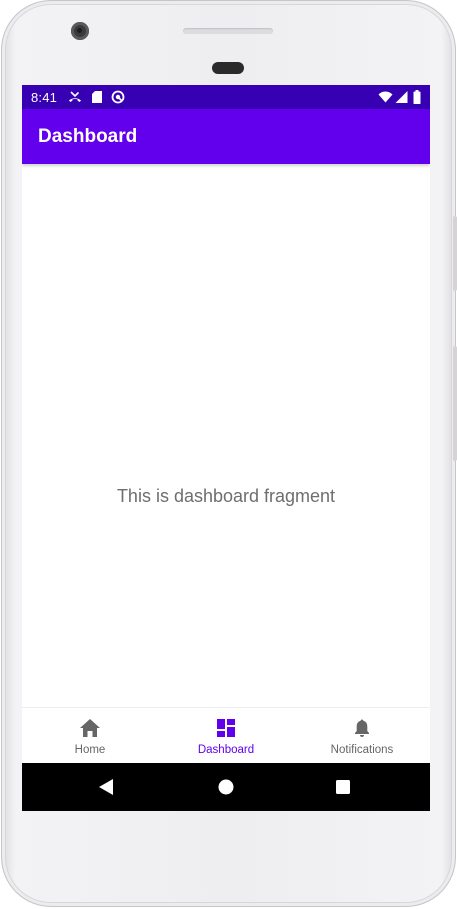  What do you see at coordinates (226, 136) in the screenshot?
I see `app-bar: Dashboard` at bounding box center [226, 136].